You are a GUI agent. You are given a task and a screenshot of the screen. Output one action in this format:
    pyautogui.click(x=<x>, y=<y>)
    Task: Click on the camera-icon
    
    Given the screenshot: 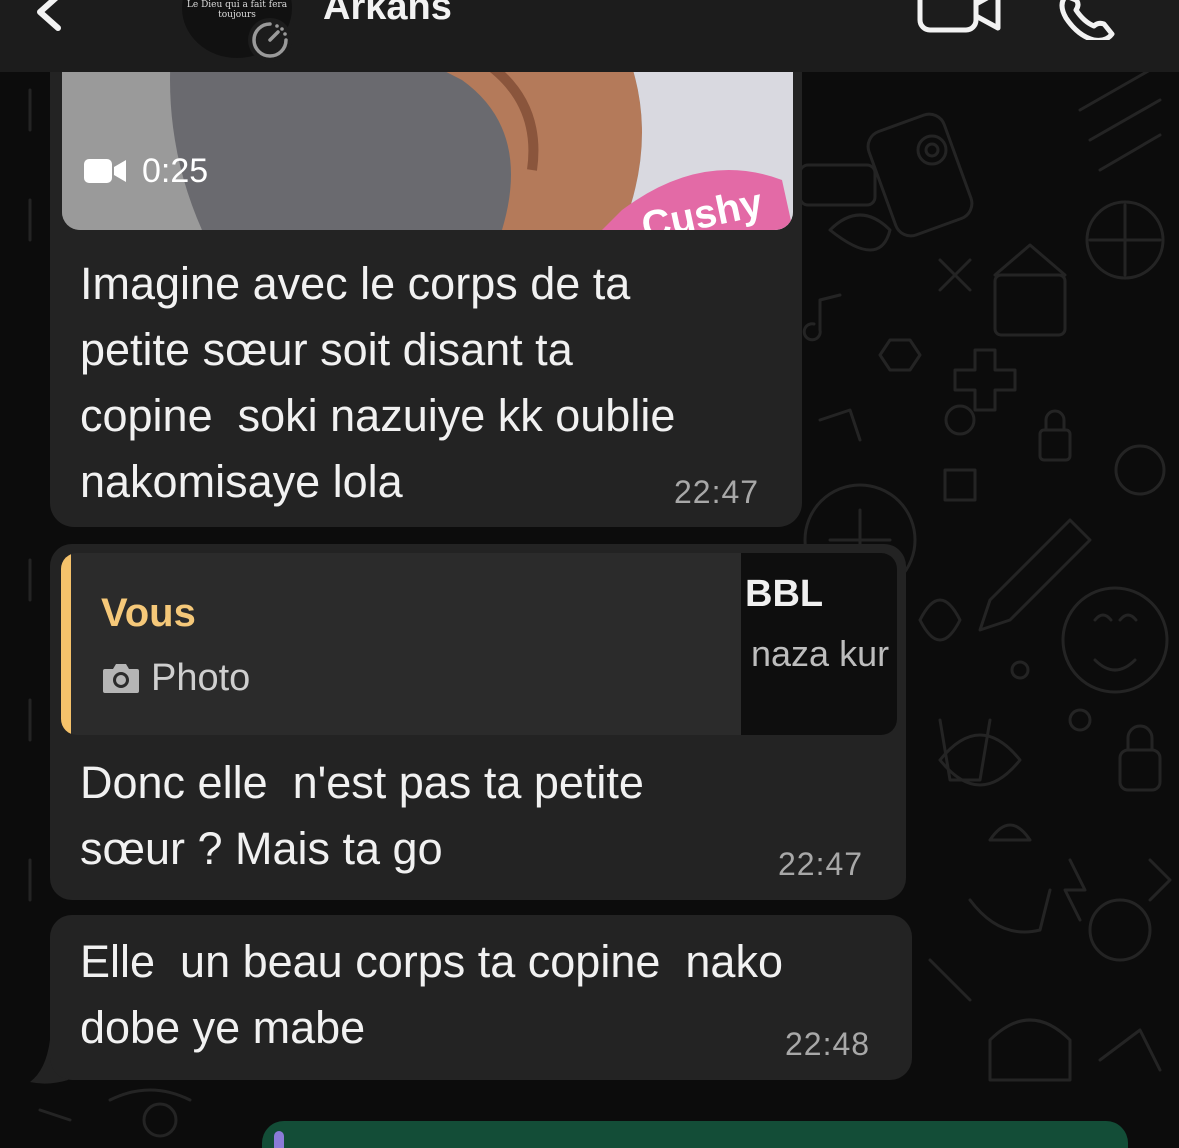 What is the action you would take?
    pyautogui.click(x=121, y=678)
    